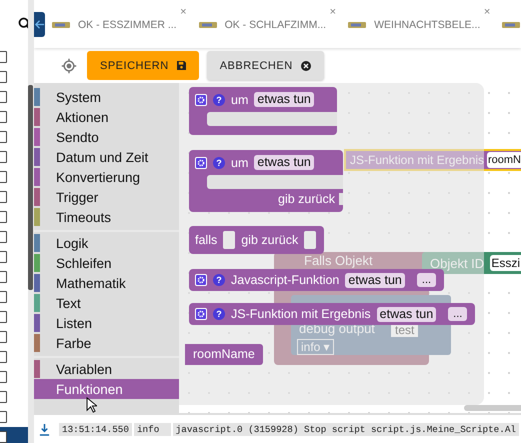  I want to click on arrow-left-icon, so click(39, 24).